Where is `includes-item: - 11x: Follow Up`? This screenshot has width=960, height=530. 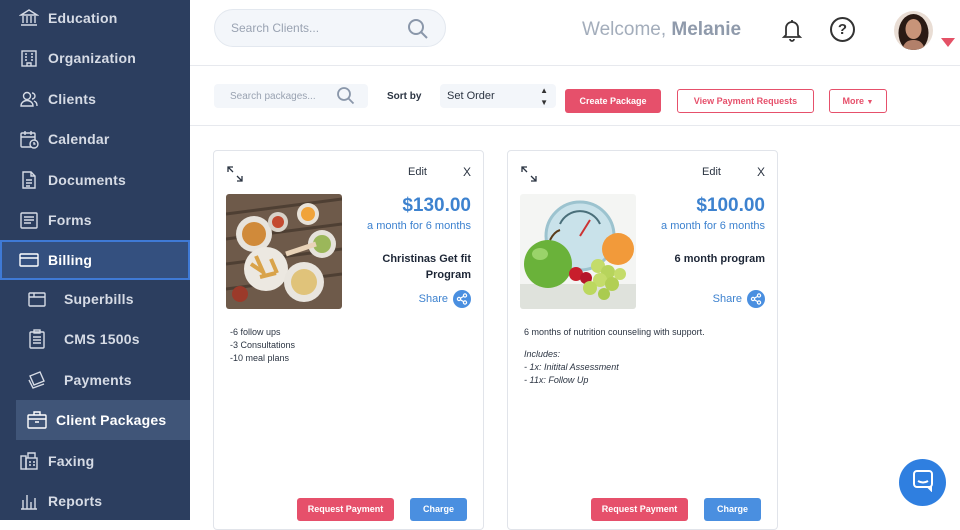
includes-item: - 11x: Follow Up is located at coordinates (556, 380).